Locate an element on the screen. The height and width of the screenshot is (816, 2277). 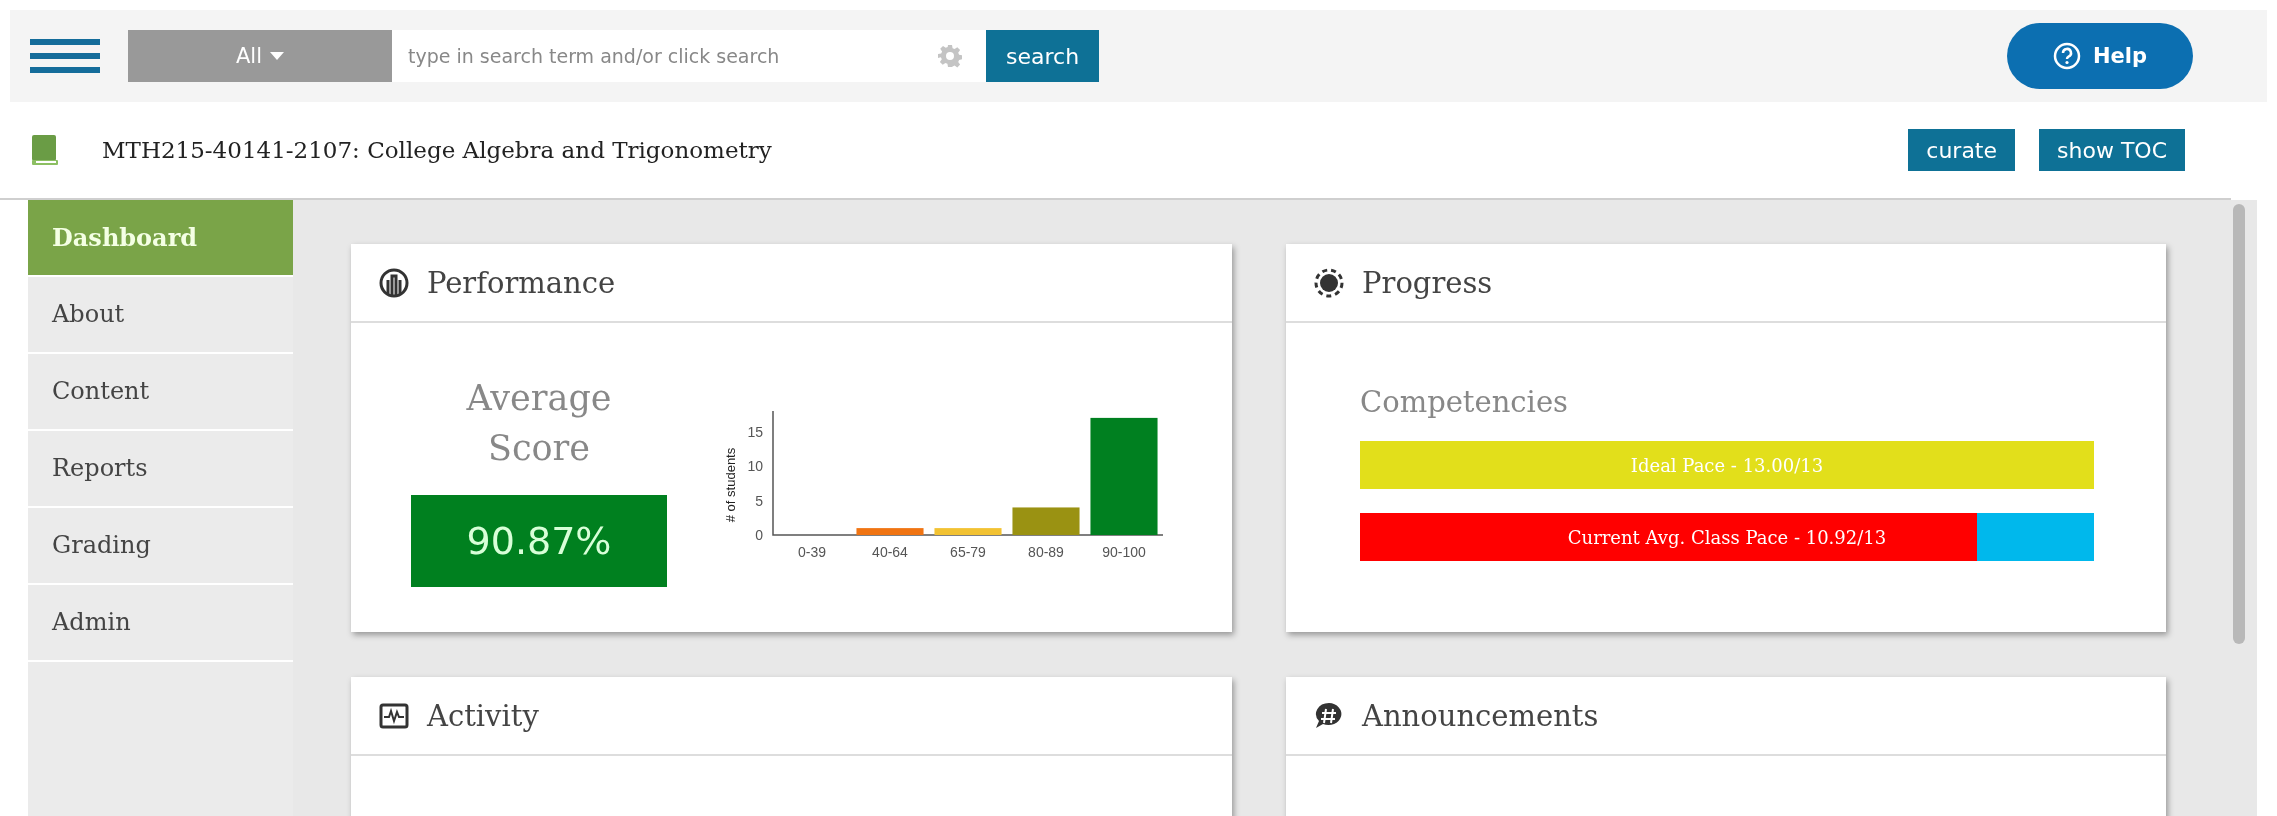
tick-label: 10 is located at coordinates (755, 466).